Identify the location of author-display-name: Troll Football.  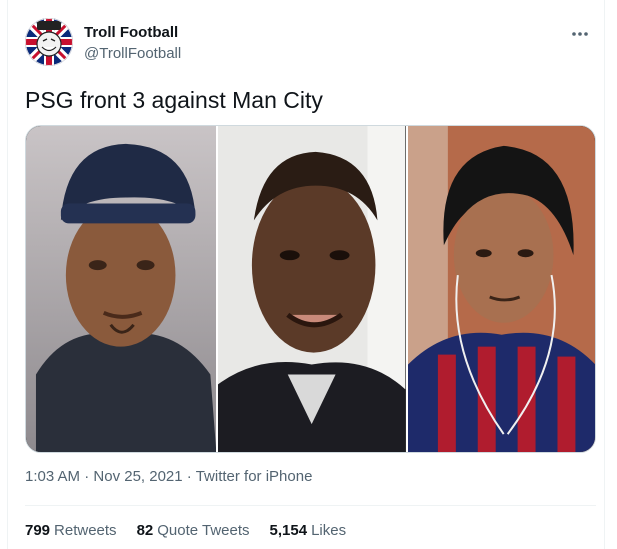
(131, 32).